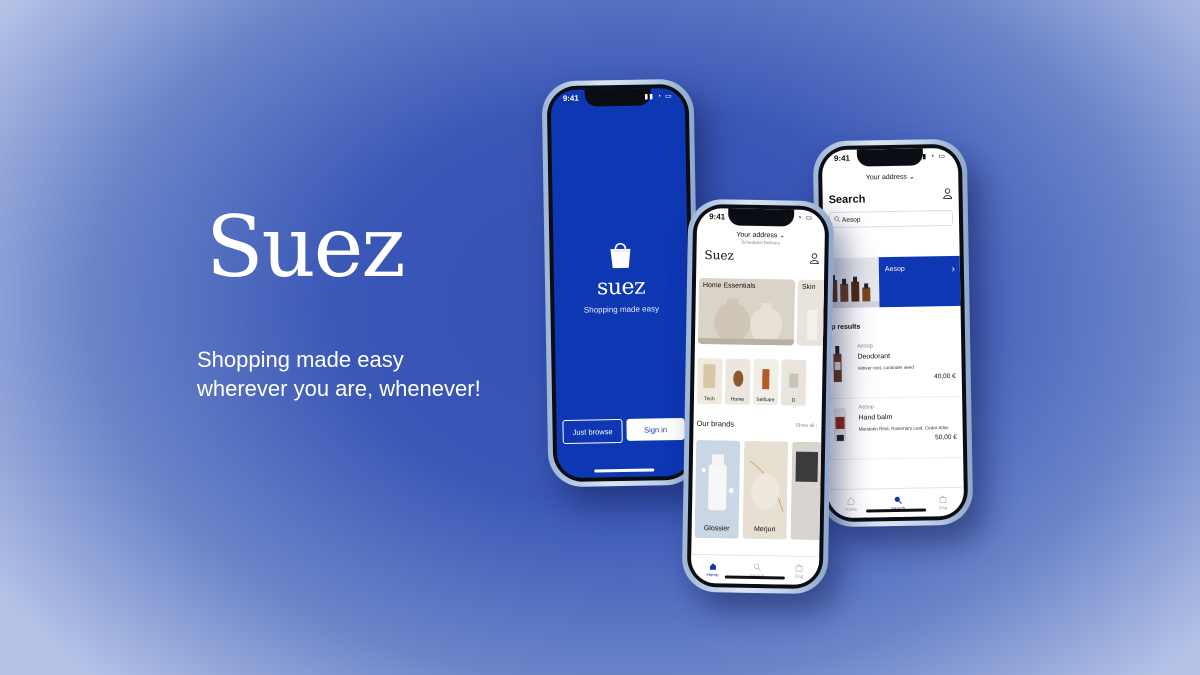  Describe the element at coordinates (811, 313) in the screenshot. I see `category-card-skin: Skin` at that location.